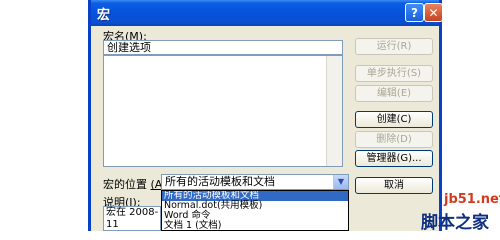 This screenshot has width=500, height=240. What do you see at coordinates (132, 218) in the screenshot?
I see `description-box: 宏在 2008-11` at bounding box center [132, 218].